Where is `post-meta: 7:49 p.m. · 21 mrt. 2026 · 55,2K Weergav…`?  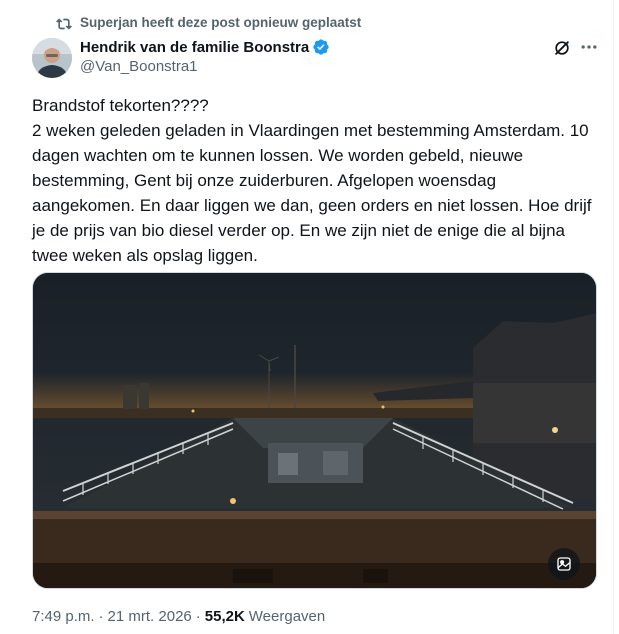
post-meta: 7:49 p.m. · 21 mrt. 2026 · 55,2K Weergav… is located at coordinates (178, 616).